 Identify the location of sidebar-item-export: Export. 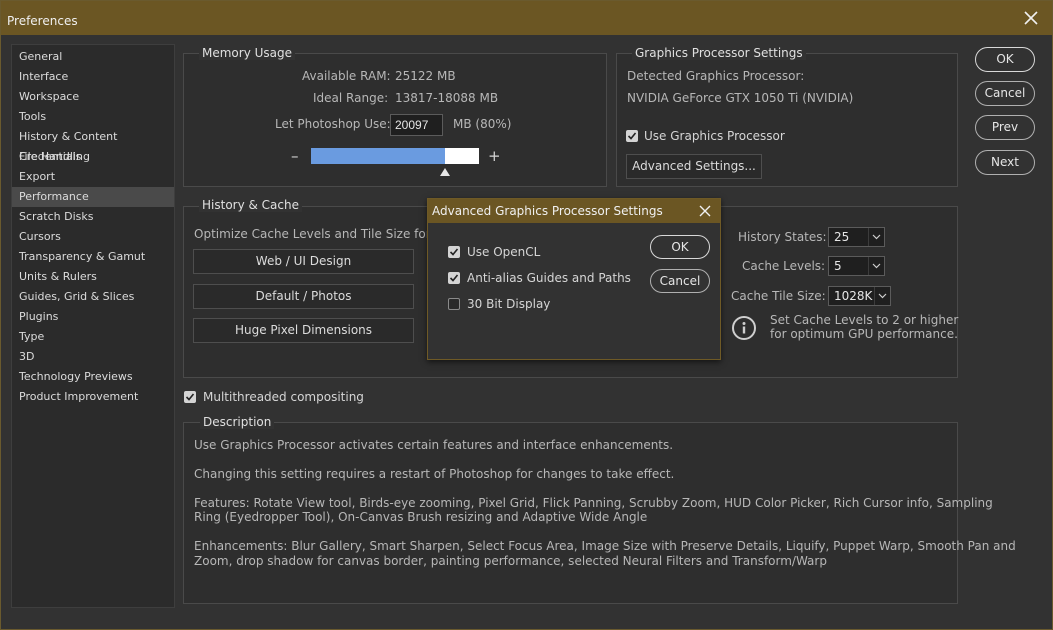
(93, 177).